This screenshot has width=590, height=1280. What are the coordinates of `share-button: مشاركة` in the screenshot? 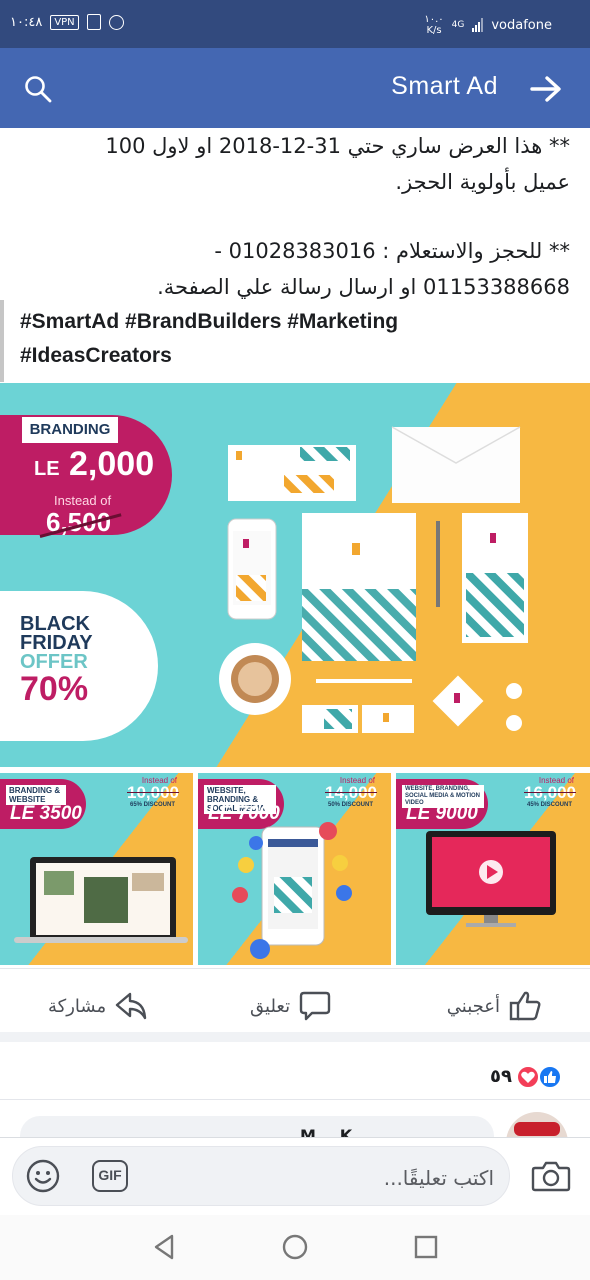 It's located at (98, 1006).